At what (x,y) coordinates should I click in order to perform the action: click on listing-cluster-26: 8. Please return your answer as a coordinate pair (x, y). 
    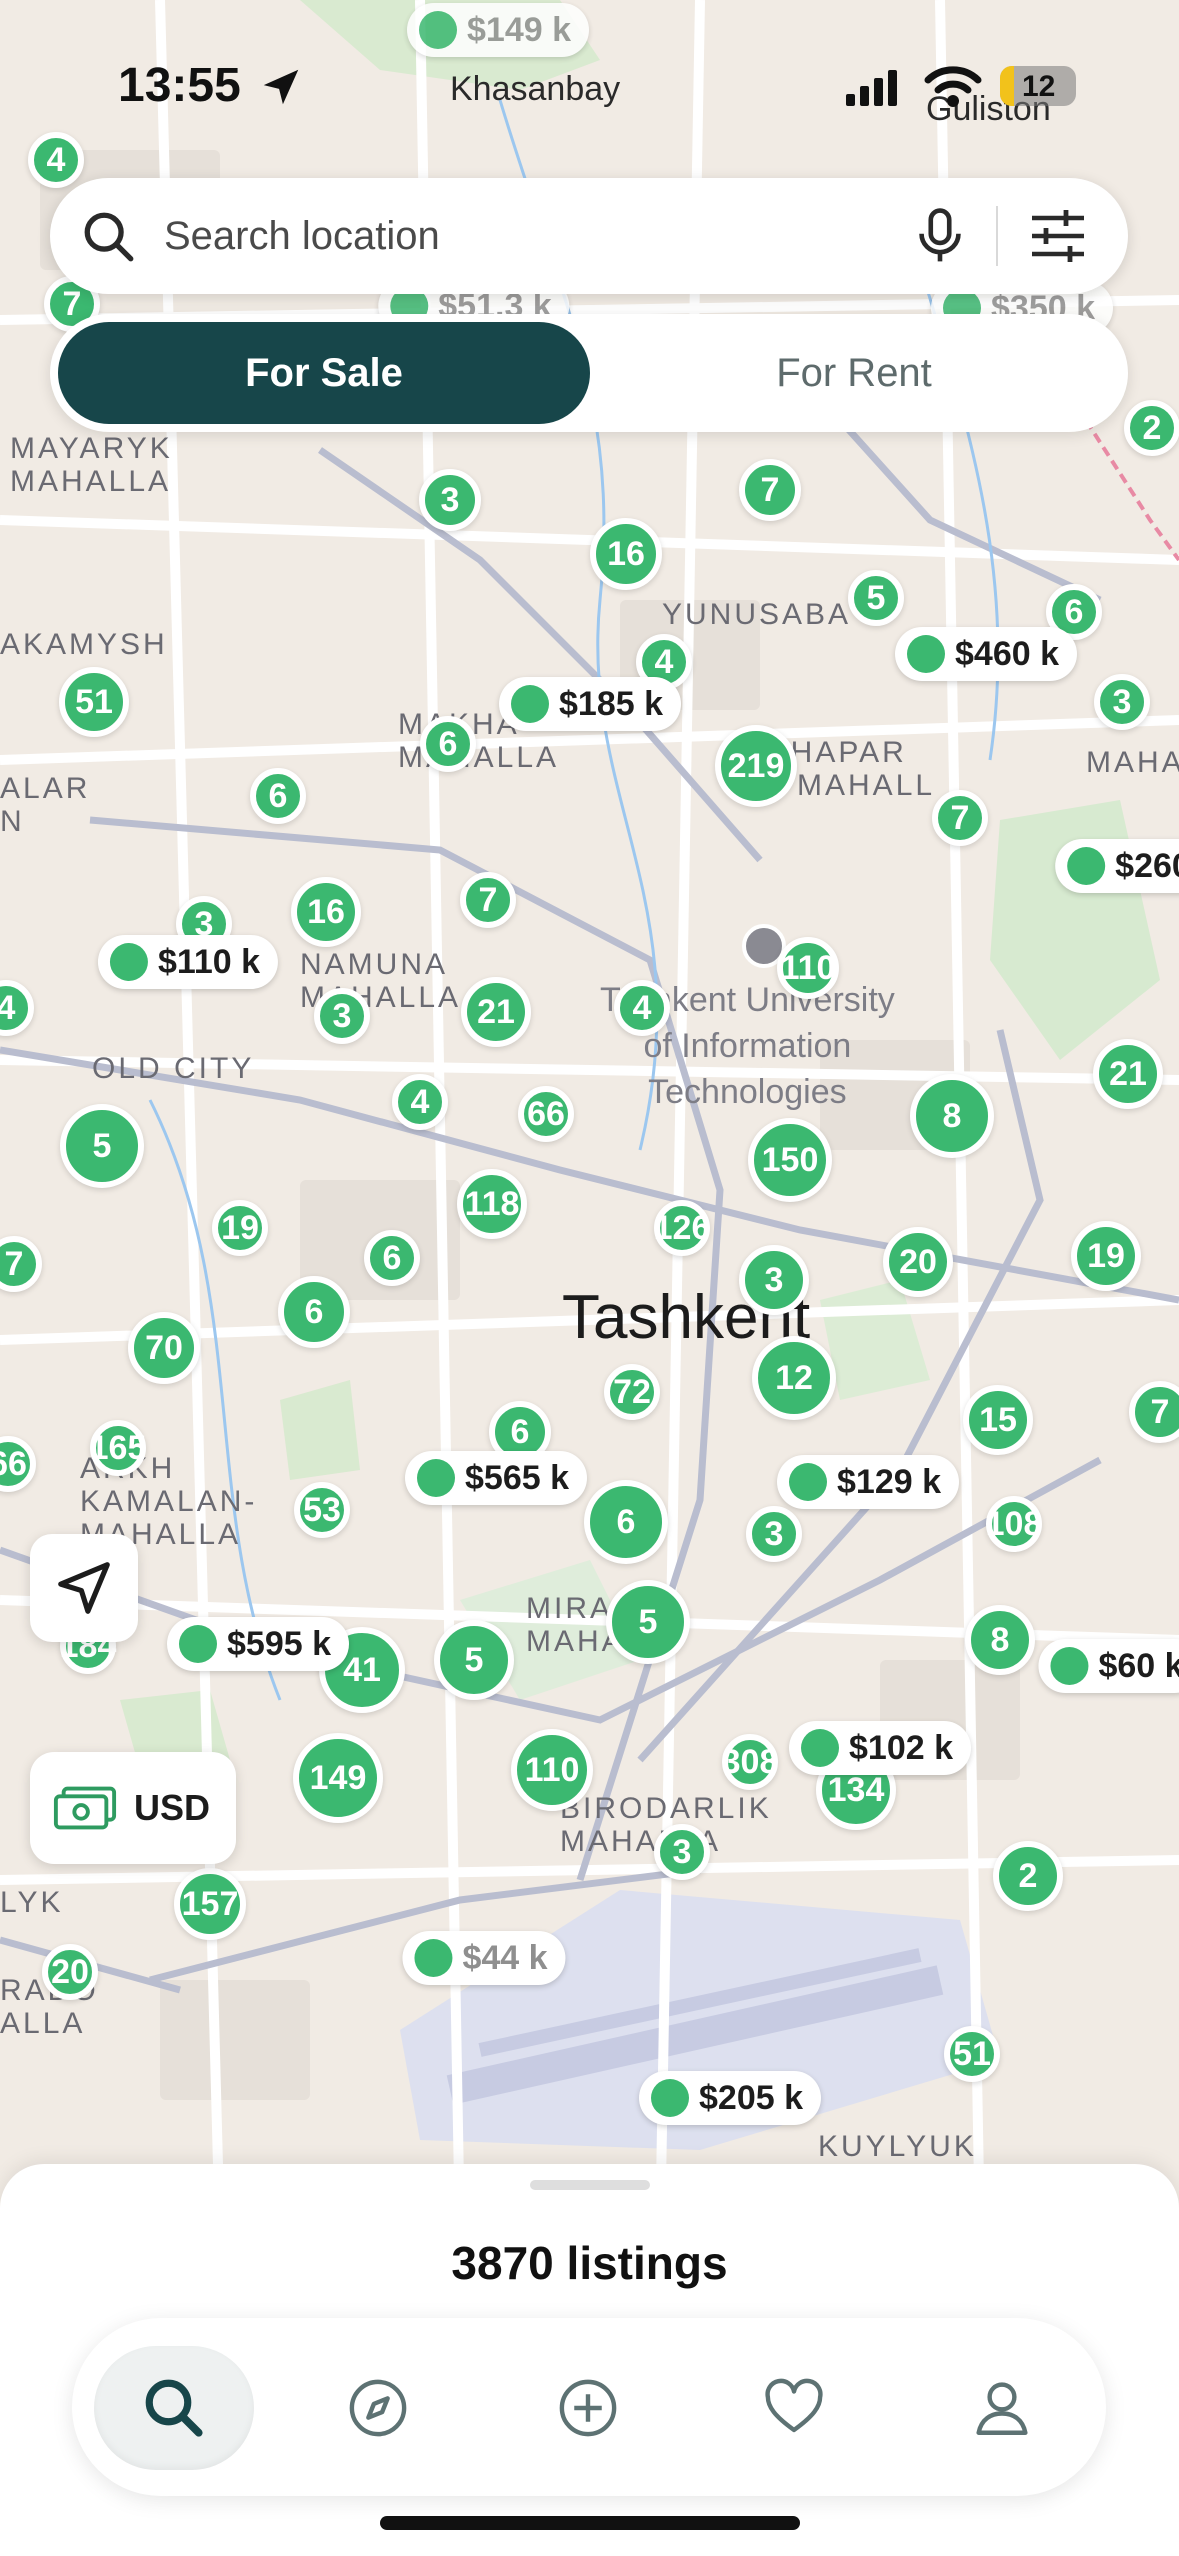
    Looking at the image, I should click on (952, 1116).